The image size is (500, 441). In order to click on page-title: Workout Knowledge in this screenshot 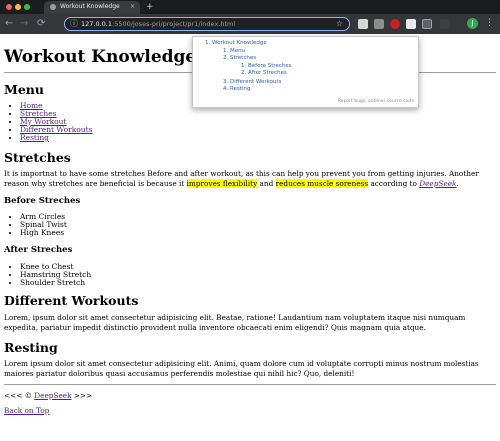, I will do `click(100, 57)`.